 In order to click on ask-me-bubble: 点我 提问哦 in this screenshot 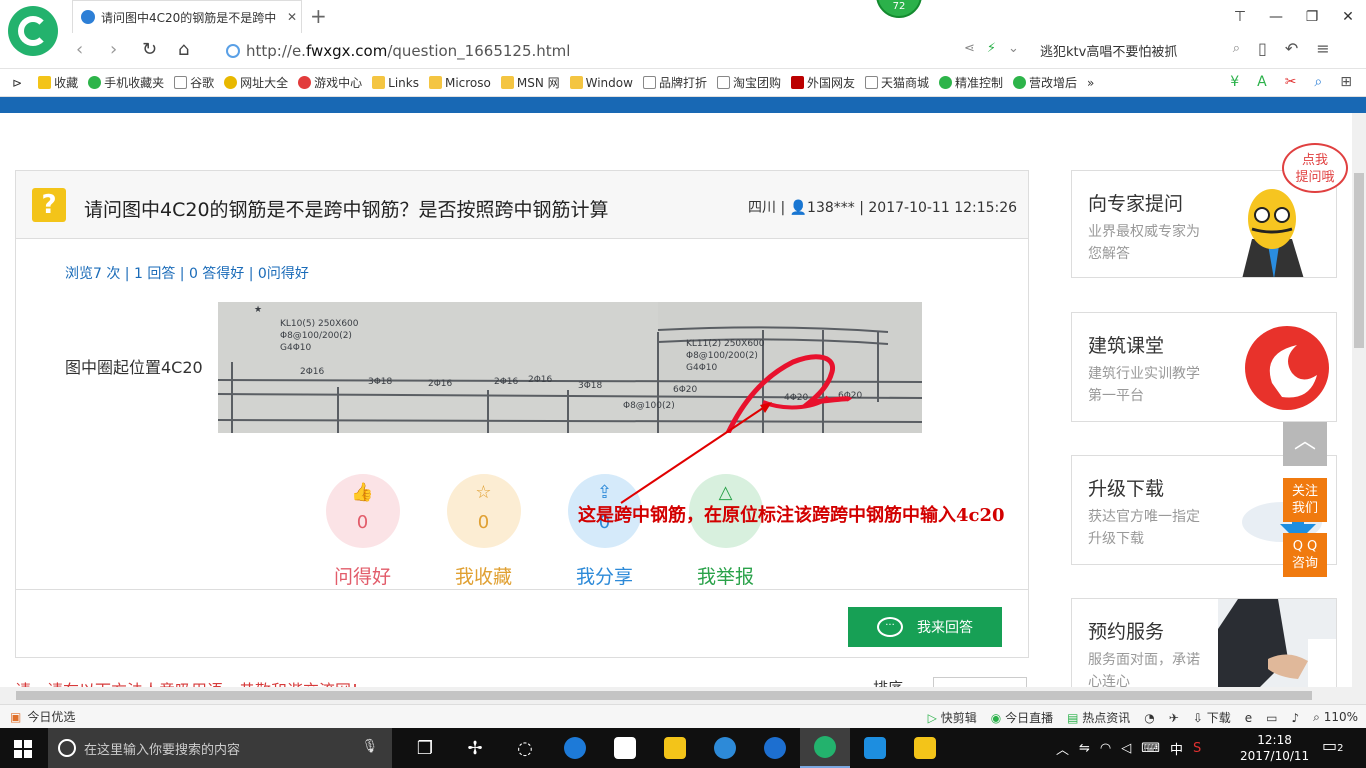, I will do `click(1315, 168)`.